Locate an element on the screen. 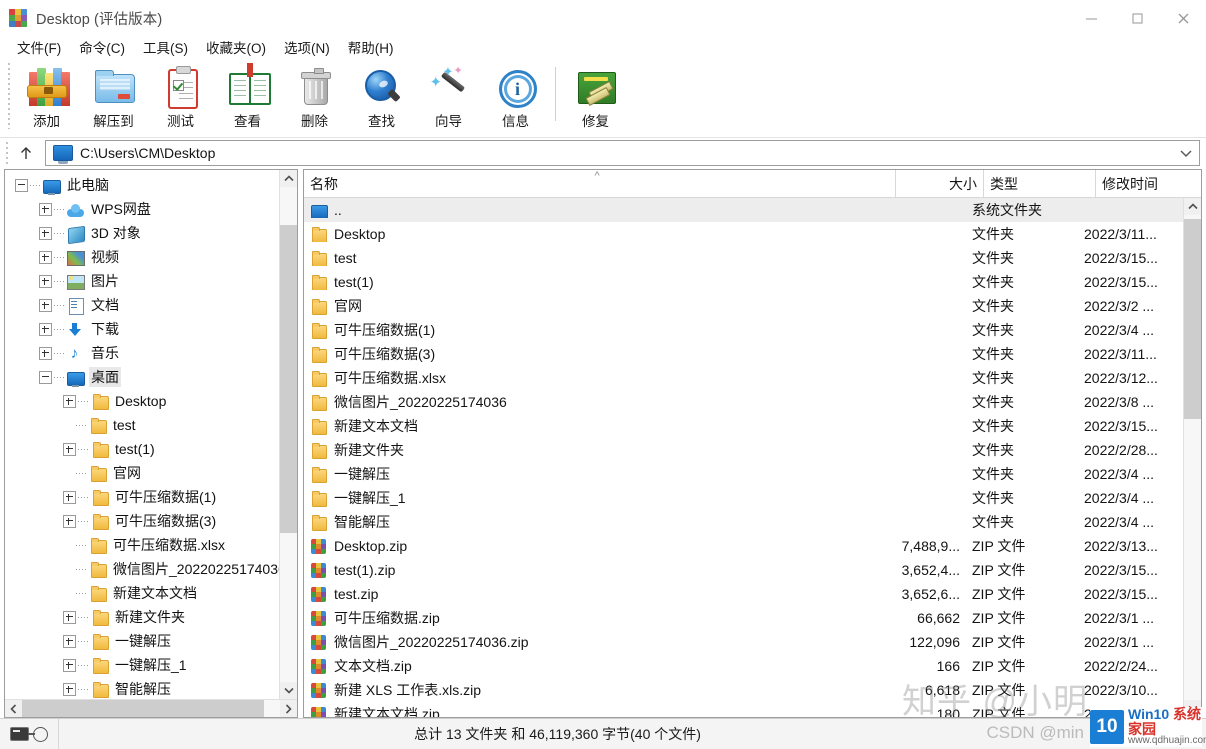  toolbar-button-find: 查找 is located at coordinates (381, 98).